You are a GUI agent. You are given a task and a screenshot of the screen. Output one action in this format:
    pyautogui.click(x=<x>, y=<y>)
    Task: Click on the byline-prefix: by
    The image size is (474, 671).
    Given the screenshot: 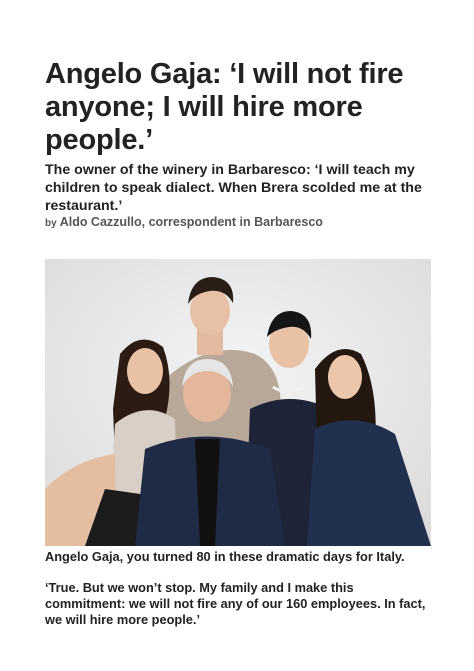 What is the action you would take?
    pyautogui.click(x=51, y=223)
    